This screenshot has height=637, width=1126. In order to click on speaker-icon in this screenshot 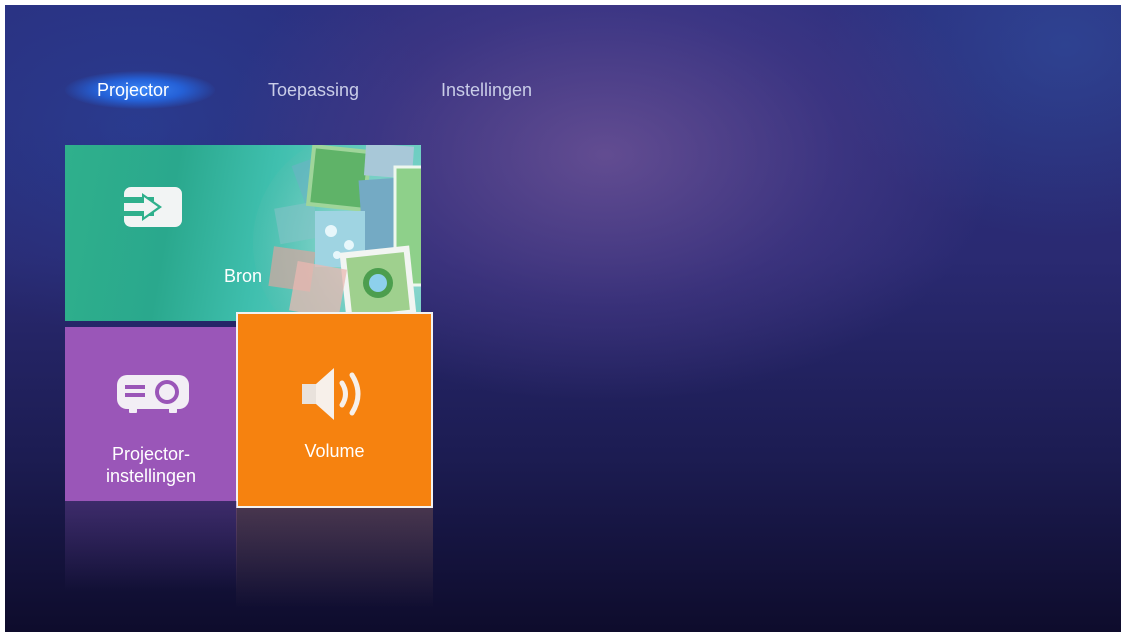, I will do `click(331, 394)`.